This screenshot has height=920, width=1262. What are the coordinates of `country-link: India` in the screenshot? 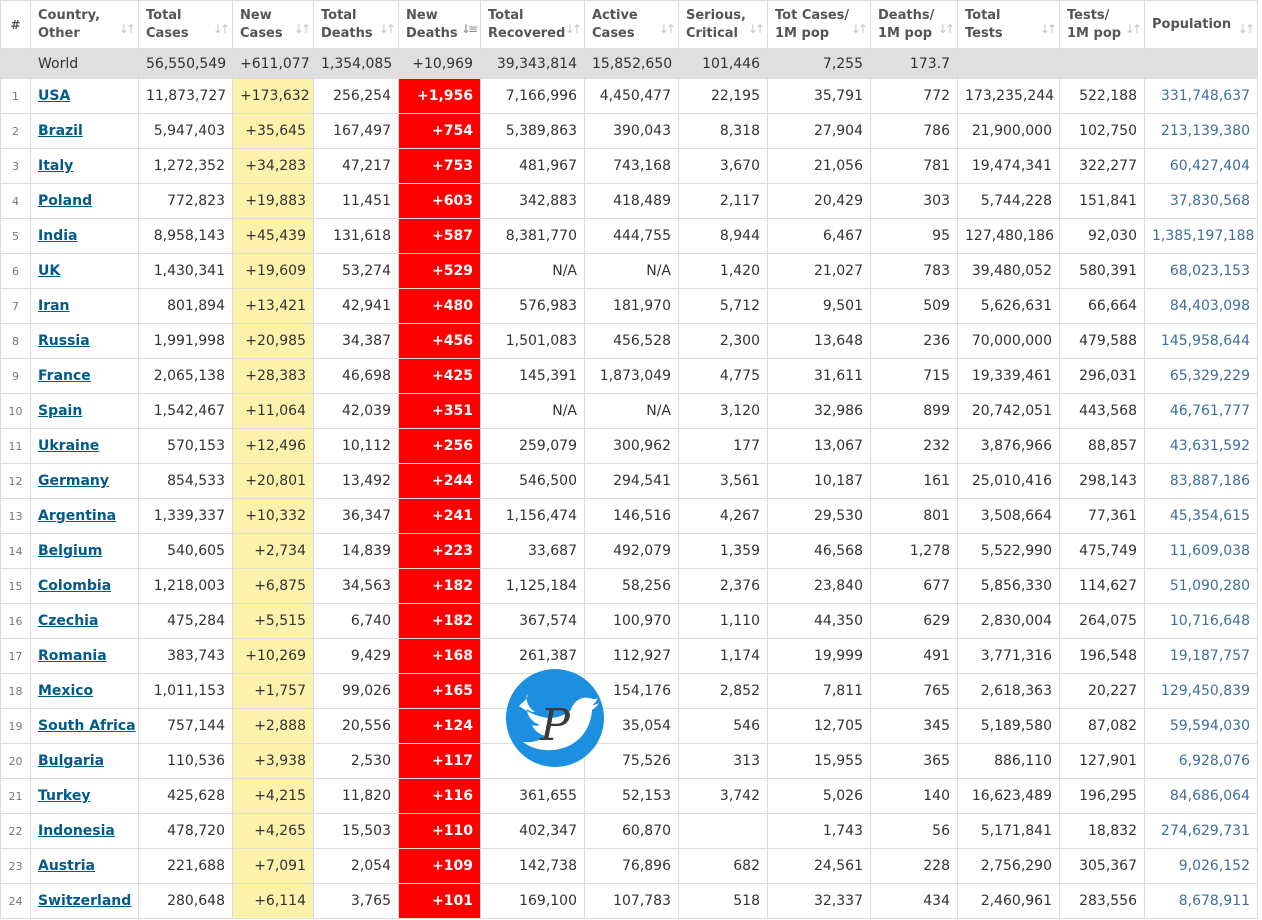 It's located at (57, 236).